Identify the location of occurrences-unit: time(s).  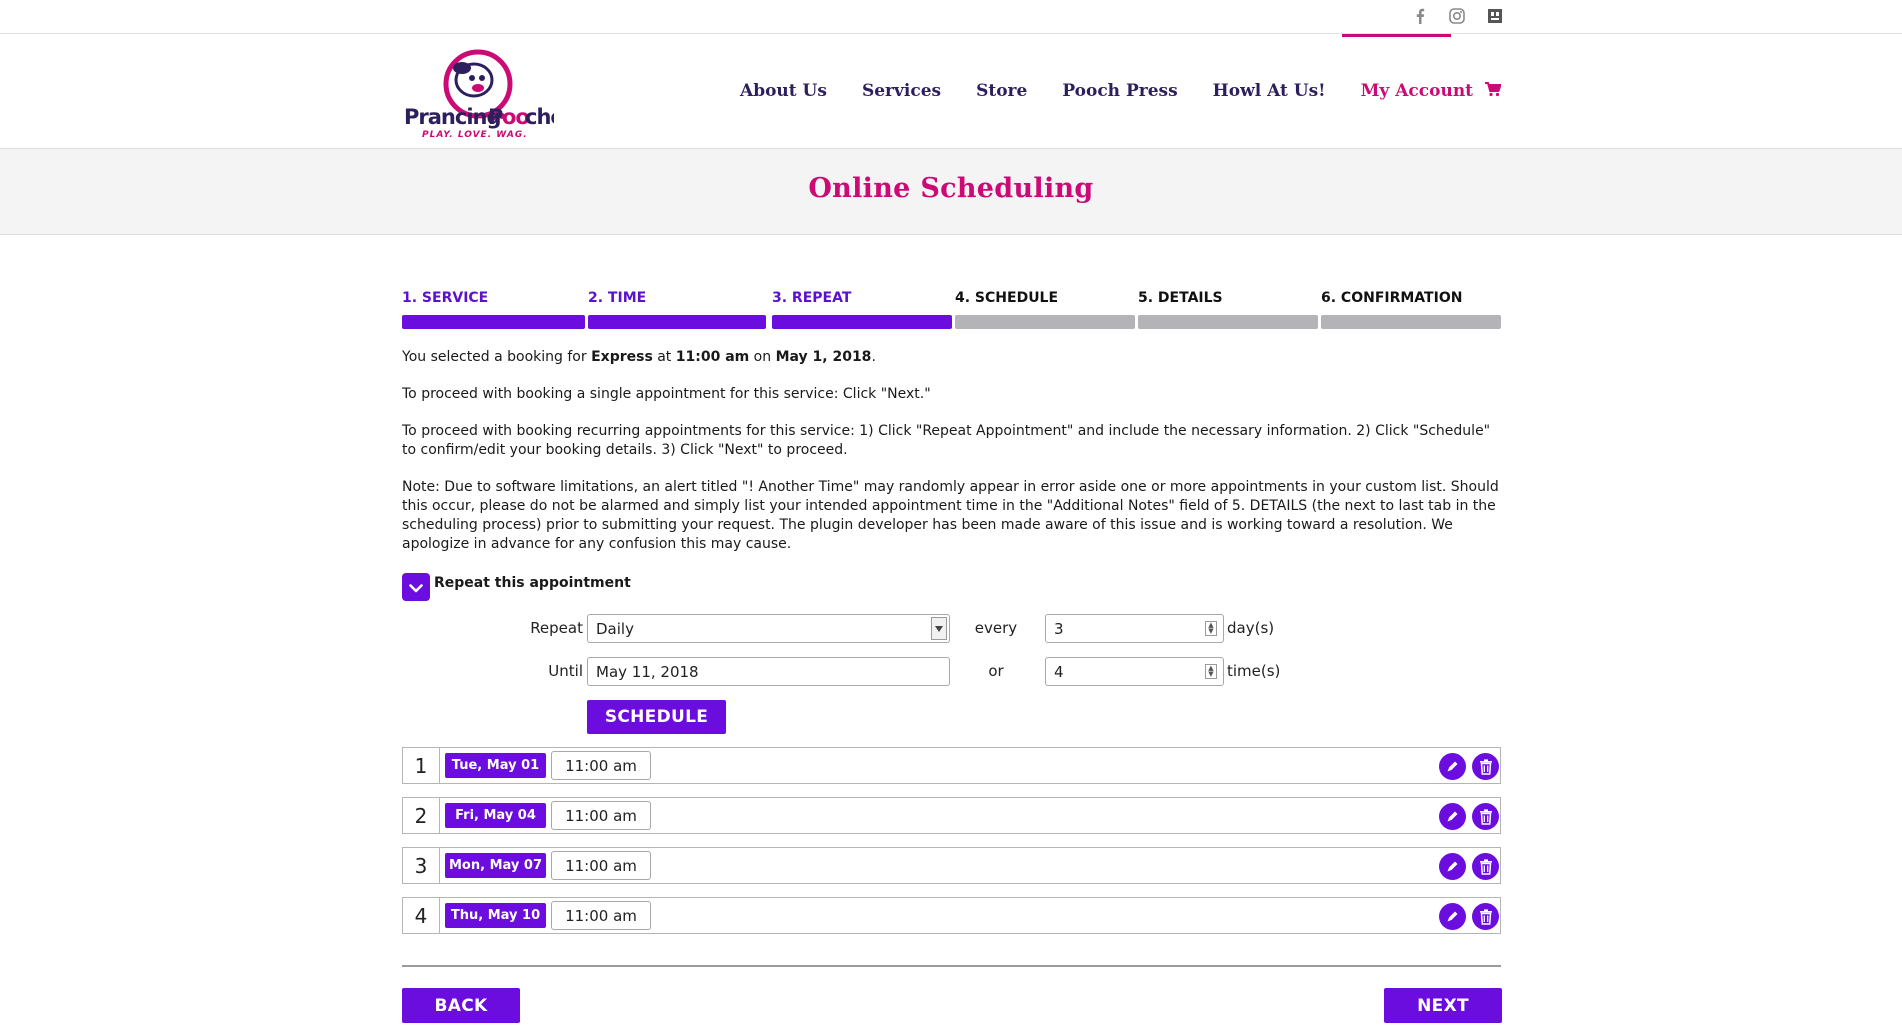
(1254, 671).